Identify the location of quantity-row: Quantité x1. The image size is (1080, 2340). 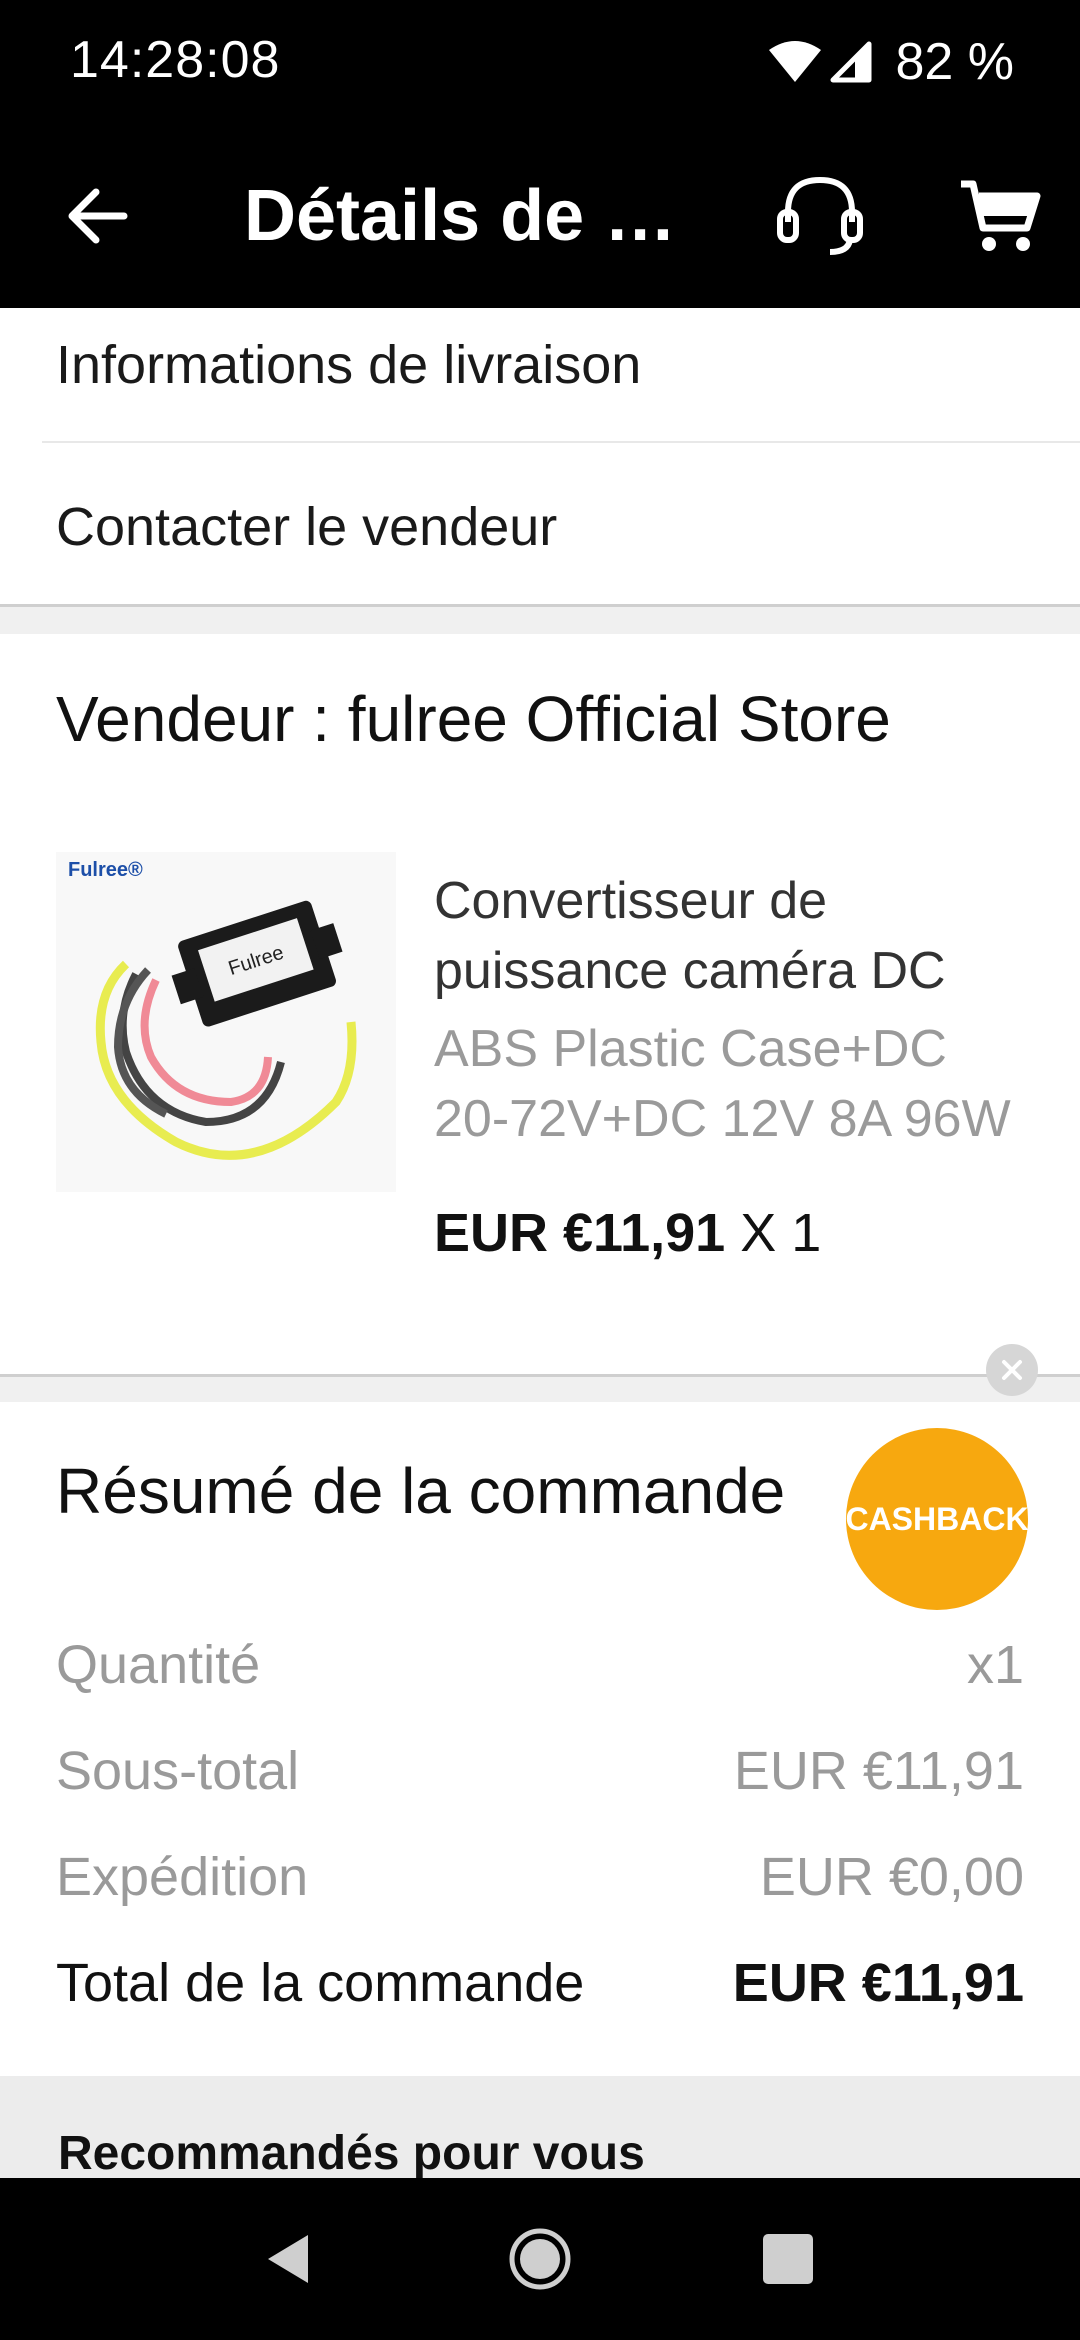
(540, 1674).